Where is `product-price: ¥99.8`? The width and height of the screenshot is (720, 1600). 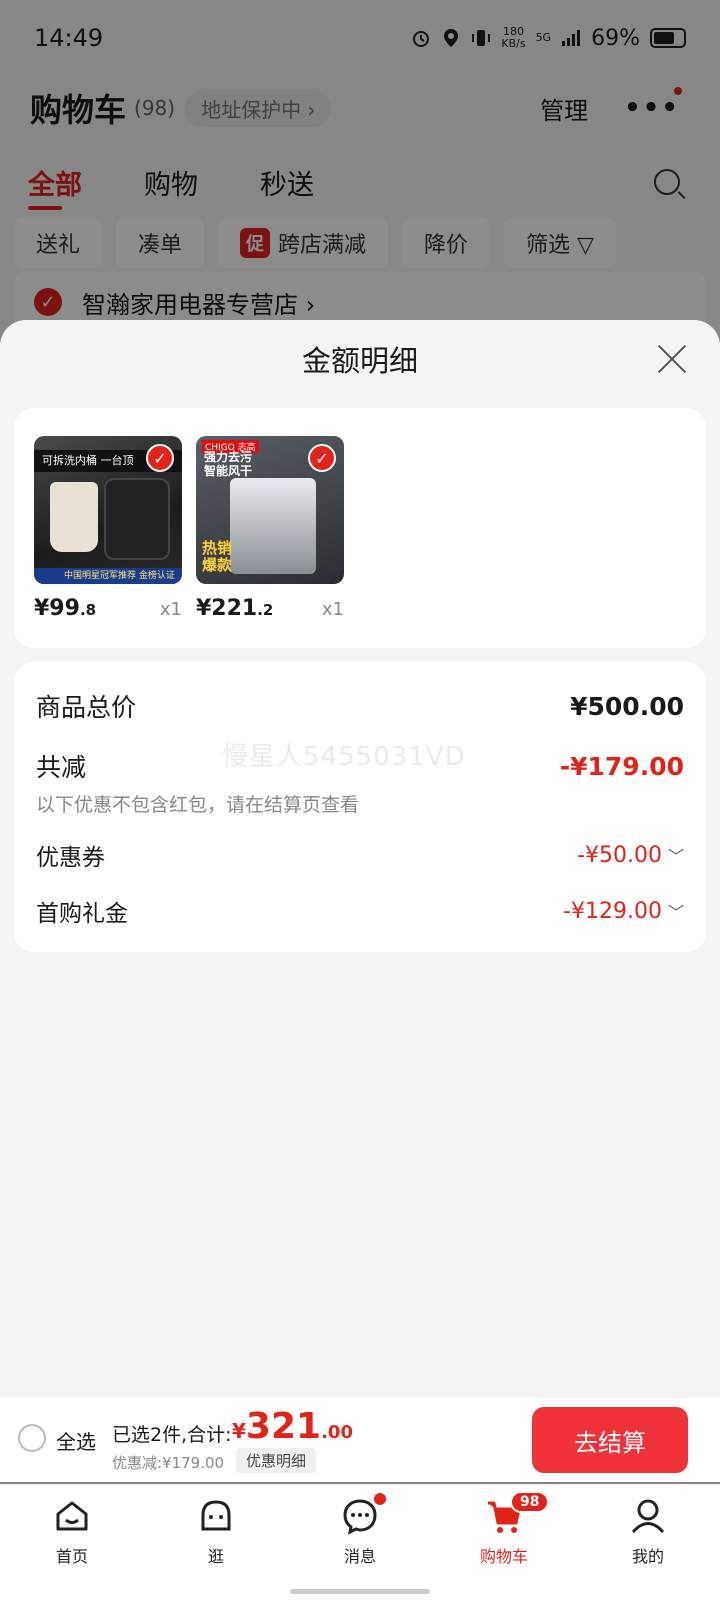
product-price: ¥99.8 is located at coordinates (65, 608).